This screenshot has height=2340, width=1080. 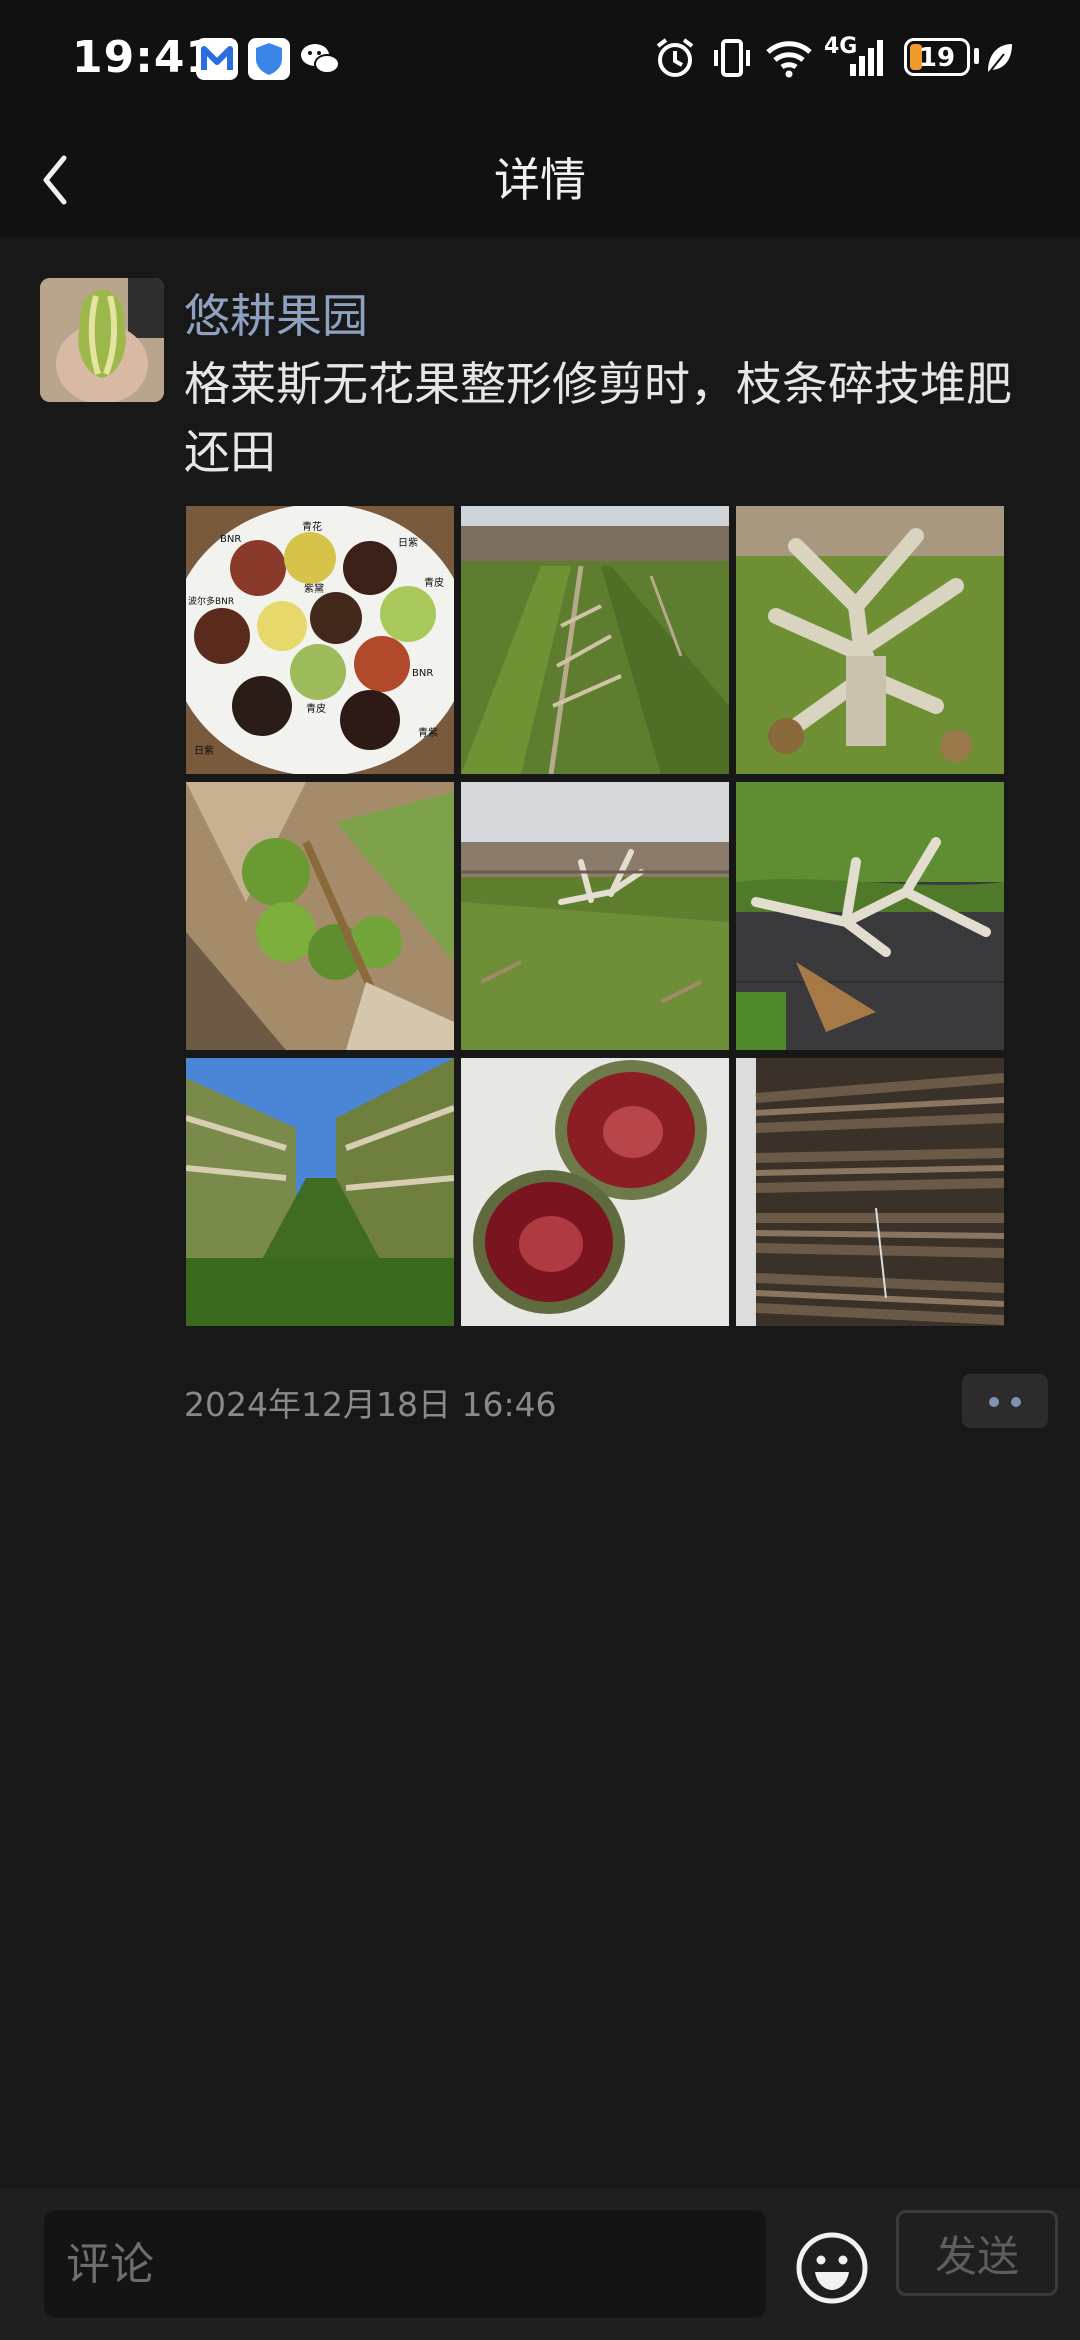 I want to click on more-button, so click(x=1005, y=1401).